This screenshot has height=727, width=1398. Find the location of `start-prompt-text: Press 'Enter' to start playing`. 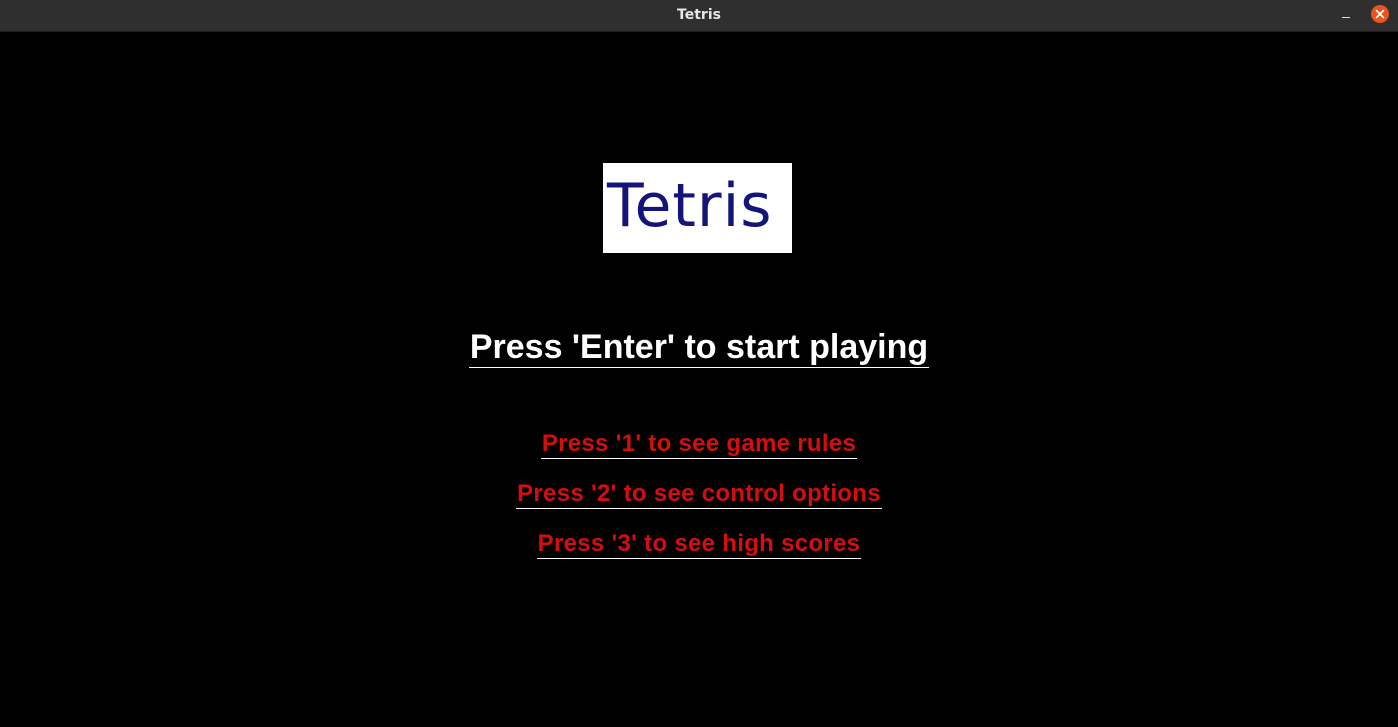

start-prompt-text: Press 'Enter' to start playing is located at coordinates (699, 348).